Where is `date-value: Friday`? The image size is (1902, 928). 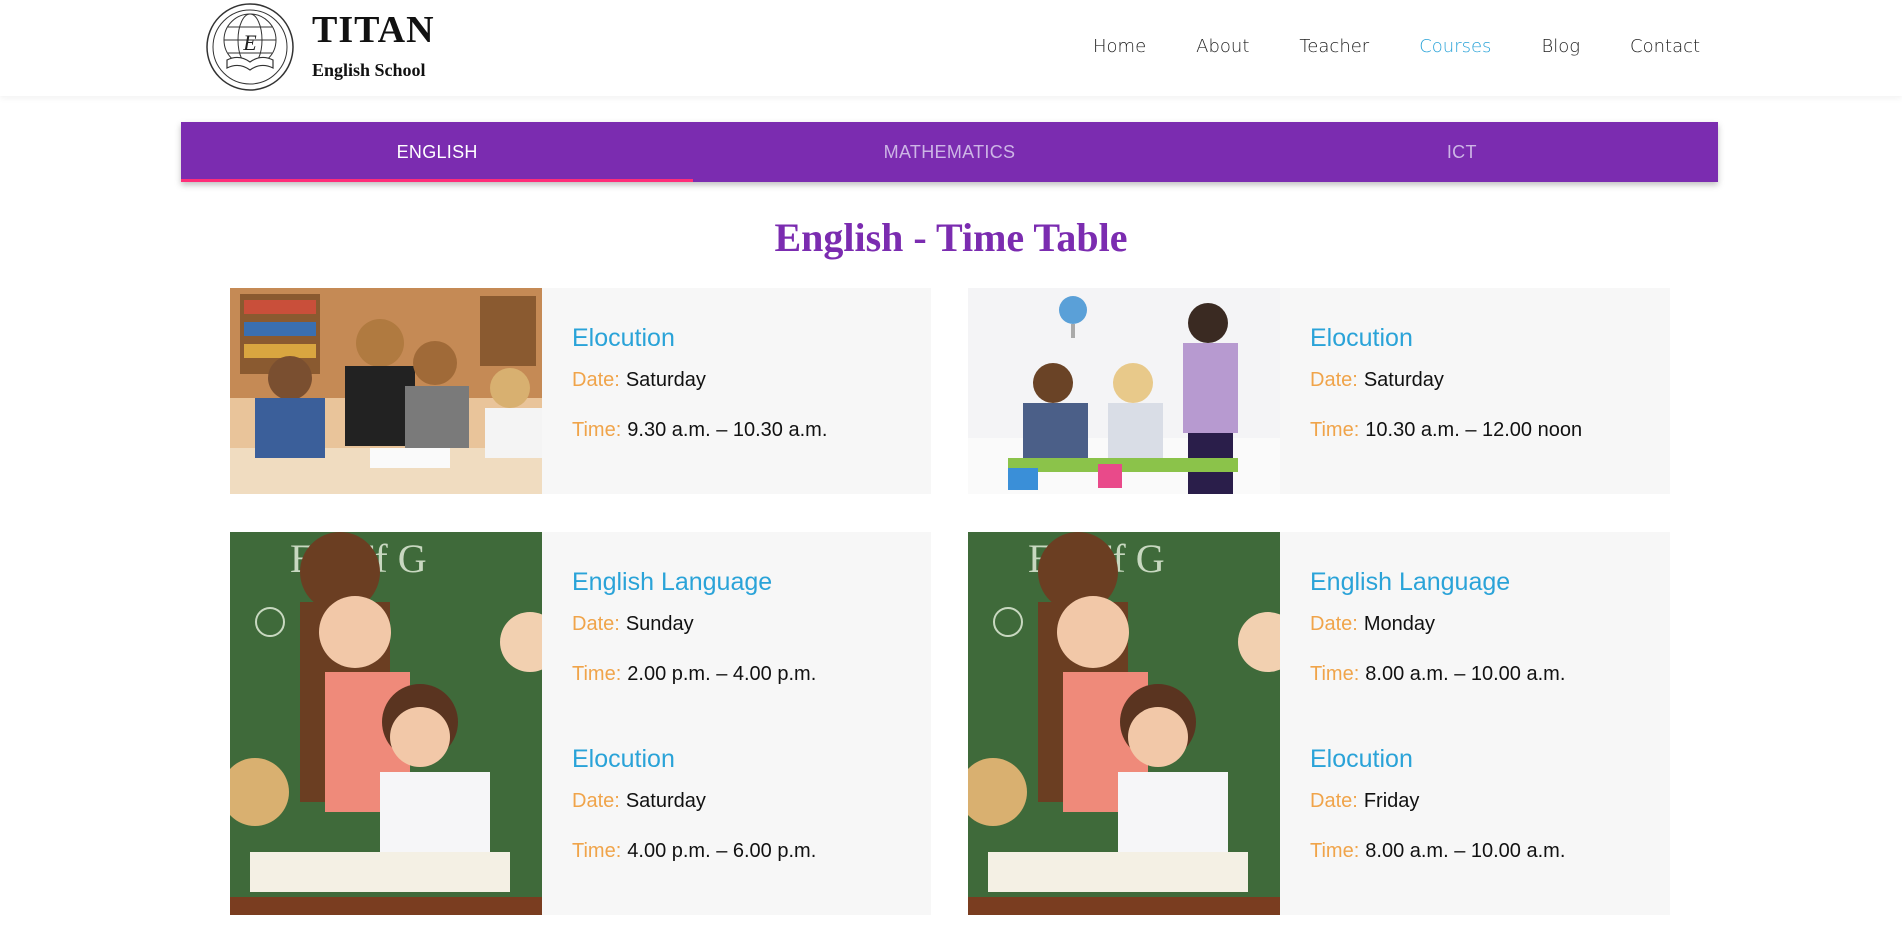 date-value: Friday is located at coordinates (1391, 801).